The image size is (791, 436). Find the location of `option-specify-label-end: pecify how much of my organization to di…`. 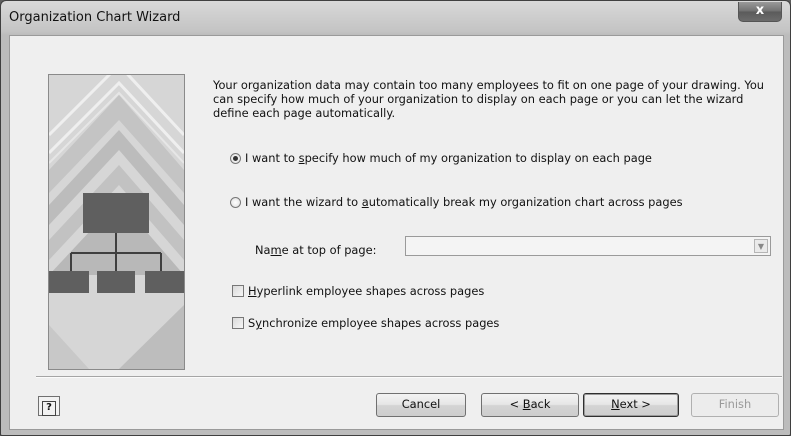

option-specify-label-end: pecify how much of my organization to di… is located at coordinates (478, 158).